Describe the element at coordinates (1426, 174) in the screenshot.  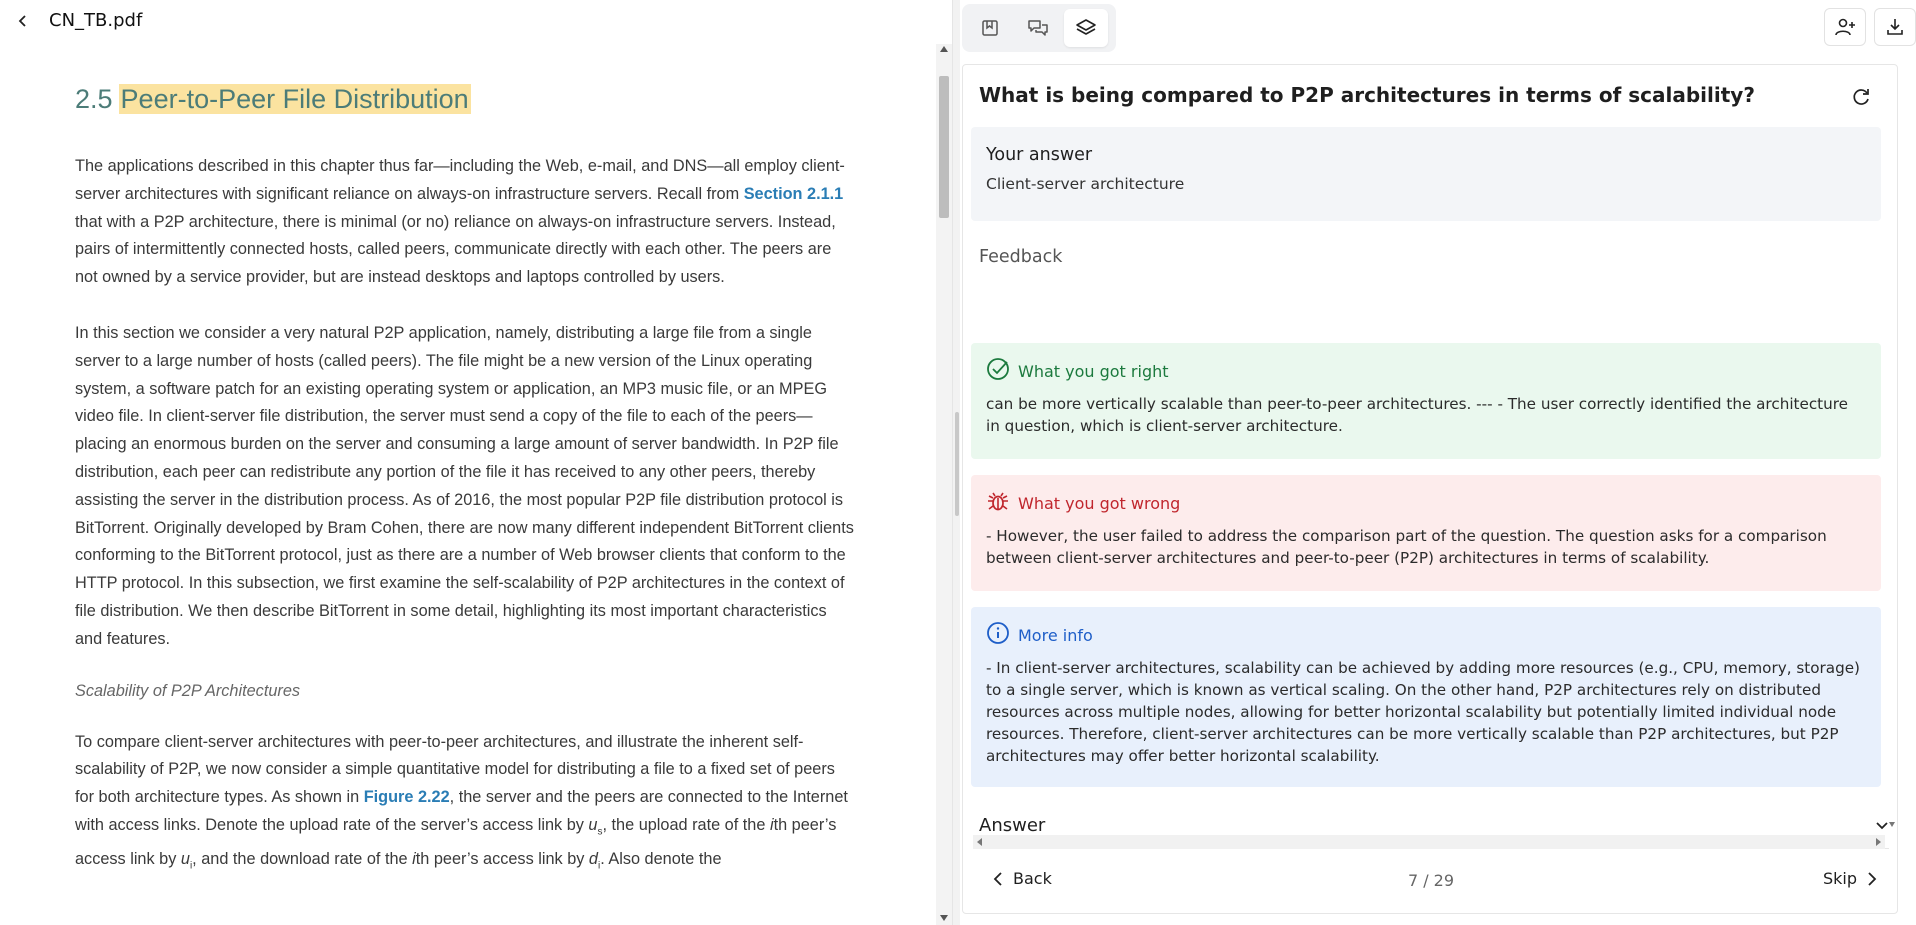
I see `your-answer-box: Your answer Client-server architecture` at that location.